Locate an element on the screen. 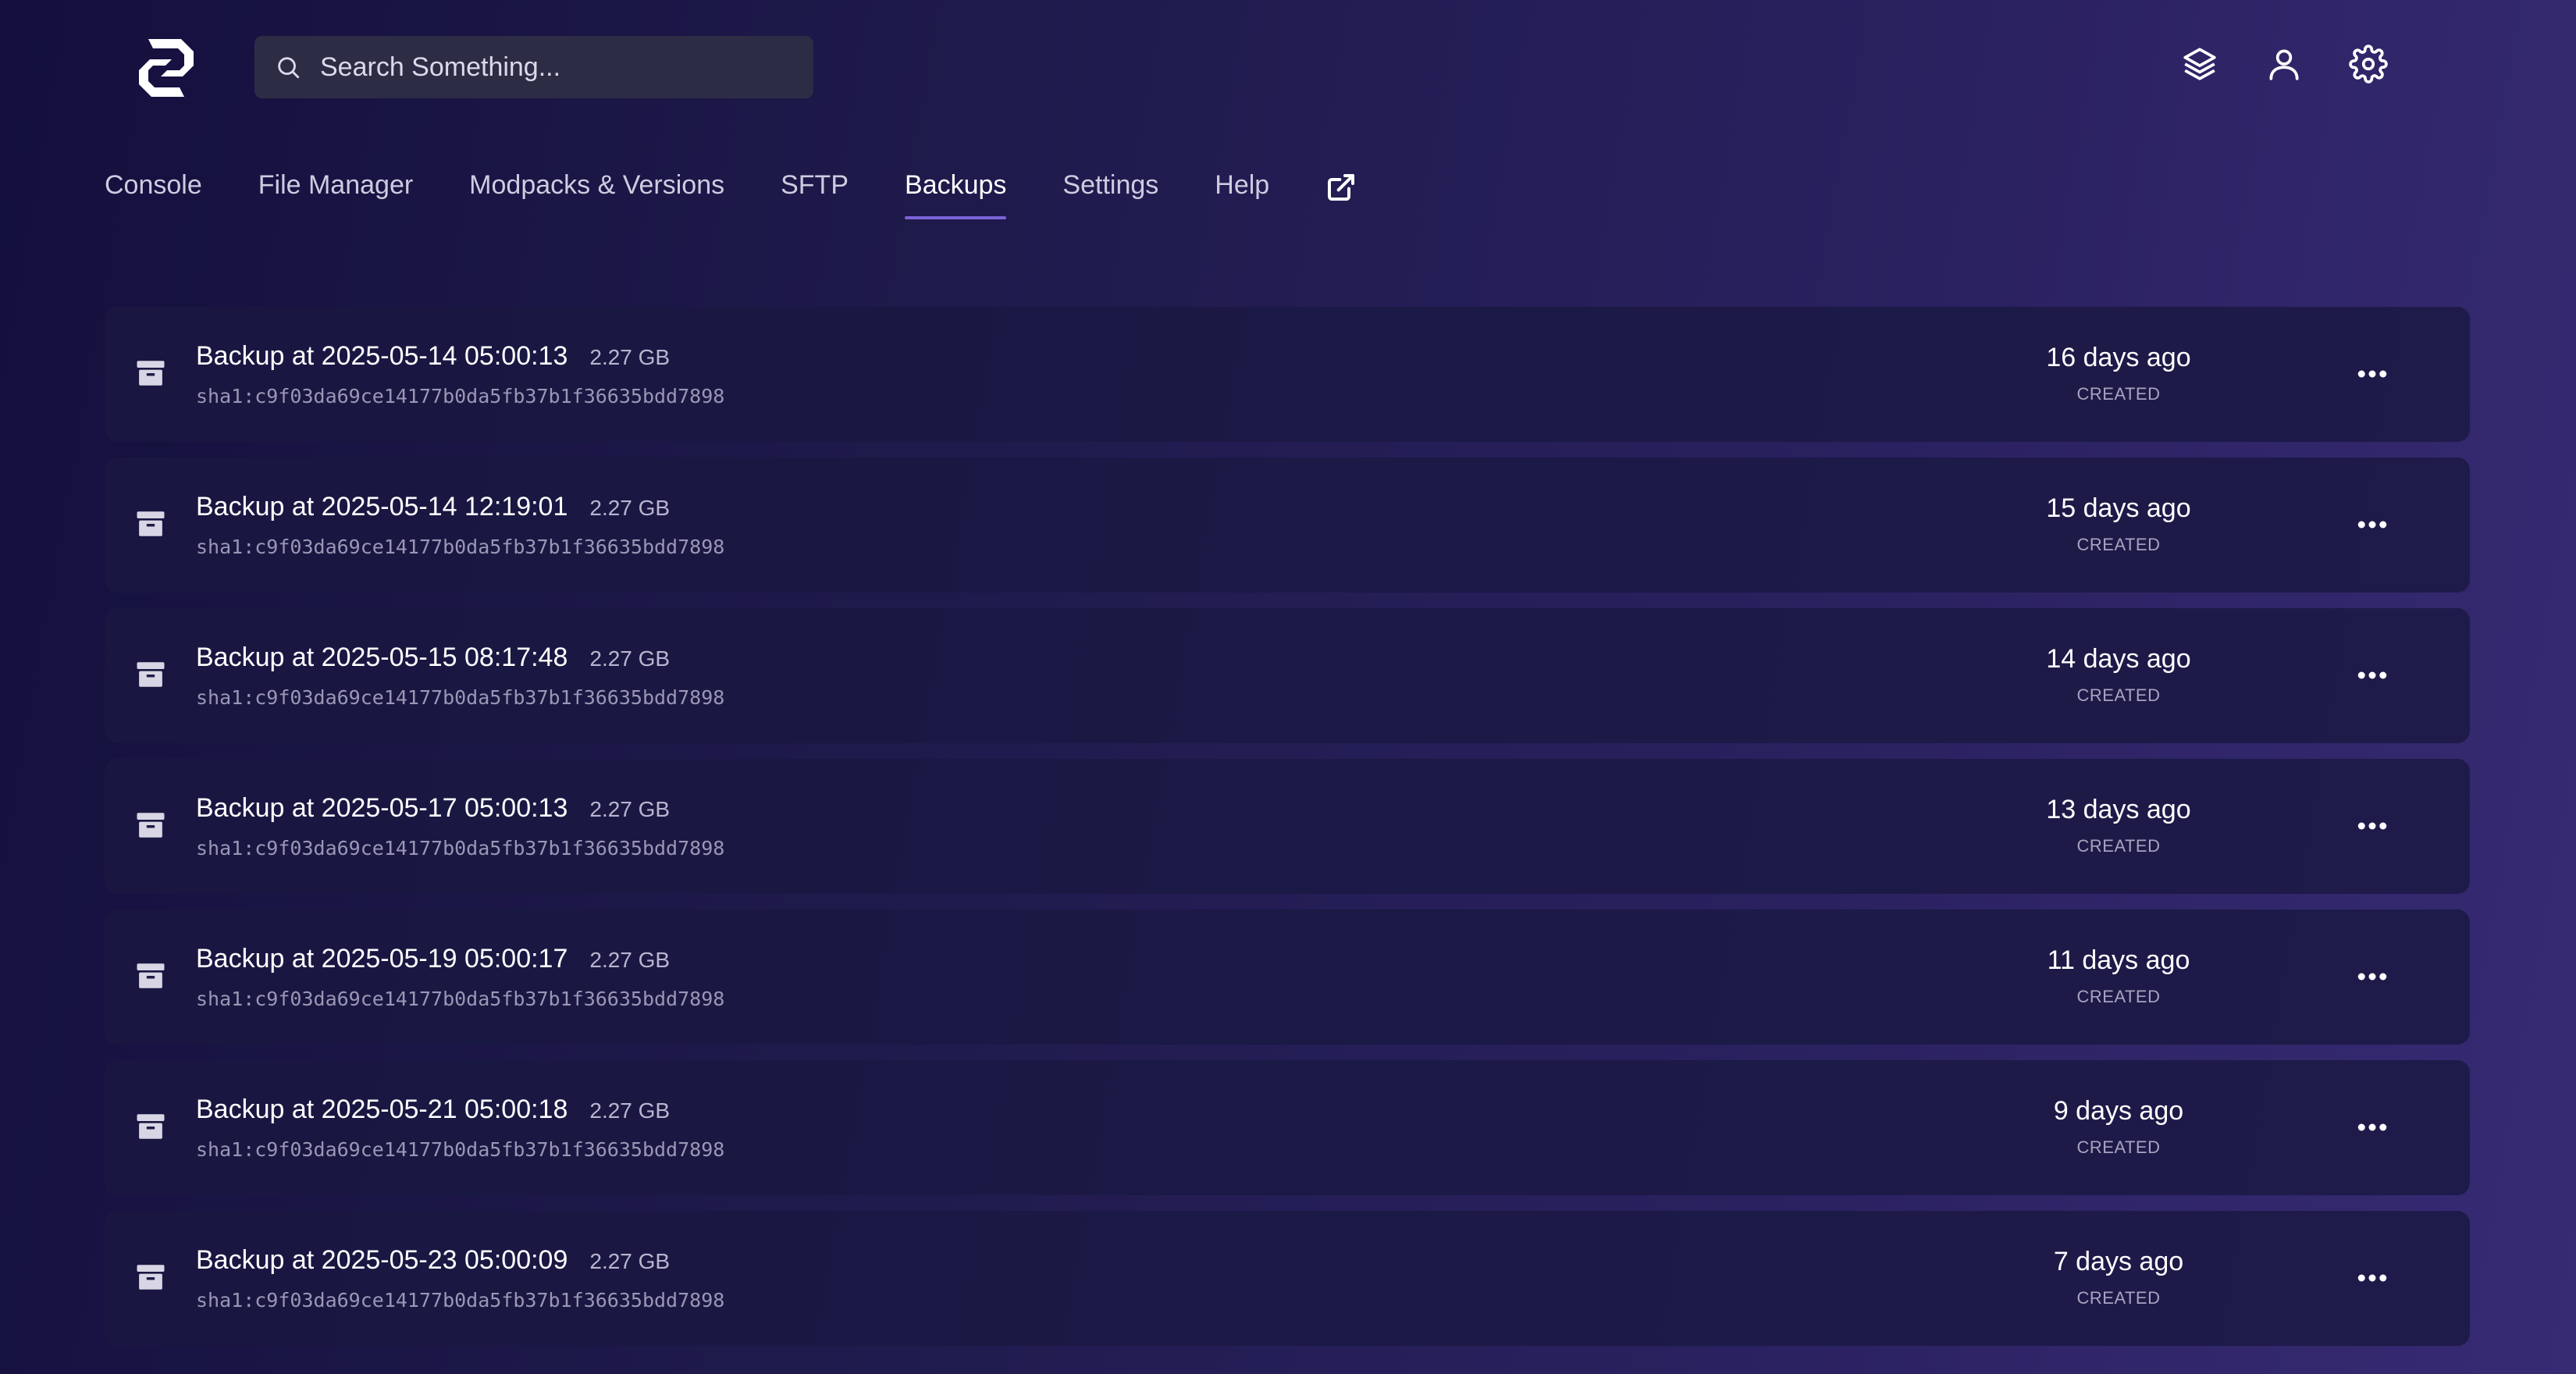  backup-name: Backup at 2025-05-15 08:17:48 is located at coordinates (382, 657).